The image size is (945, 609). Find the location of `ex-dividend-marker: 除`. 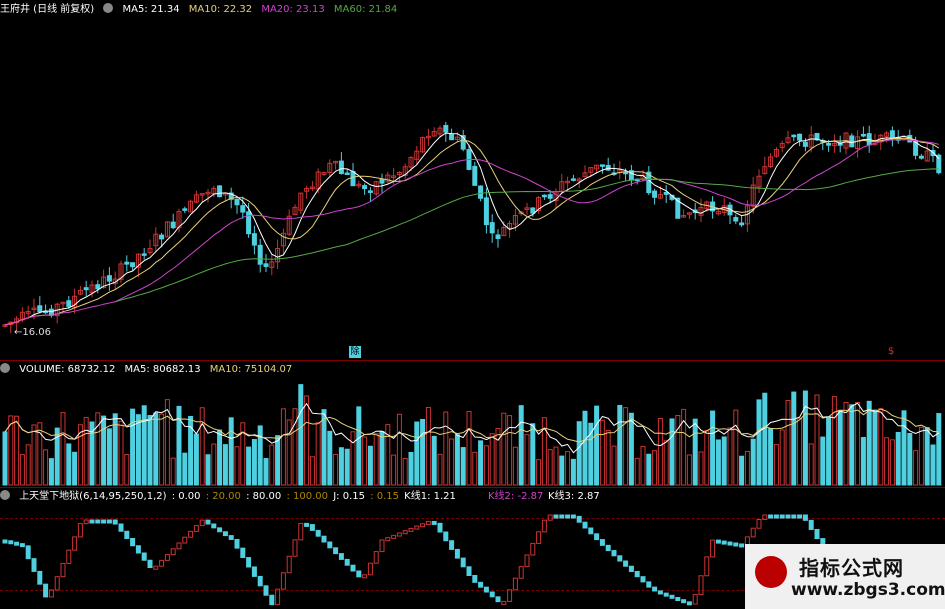

ex-dividend-marker: 除 is located at coordinates (355, 352).